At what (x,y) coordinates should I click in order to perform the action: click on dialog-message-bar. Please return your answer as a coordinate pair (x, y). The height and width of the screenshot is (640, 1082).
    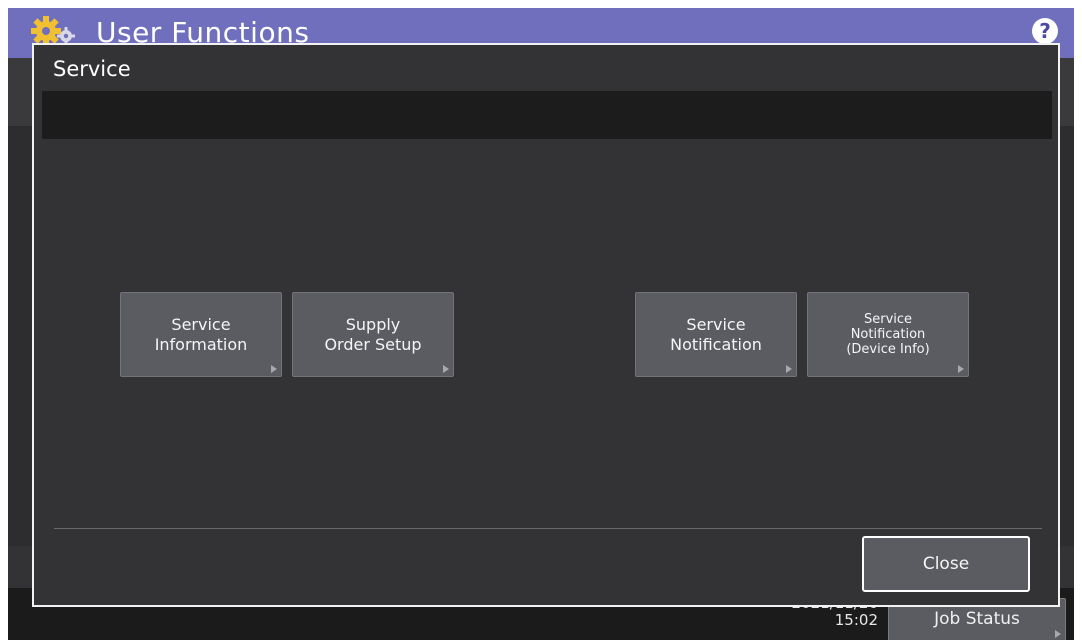
    Looking at the image, I should click on (547, 115).